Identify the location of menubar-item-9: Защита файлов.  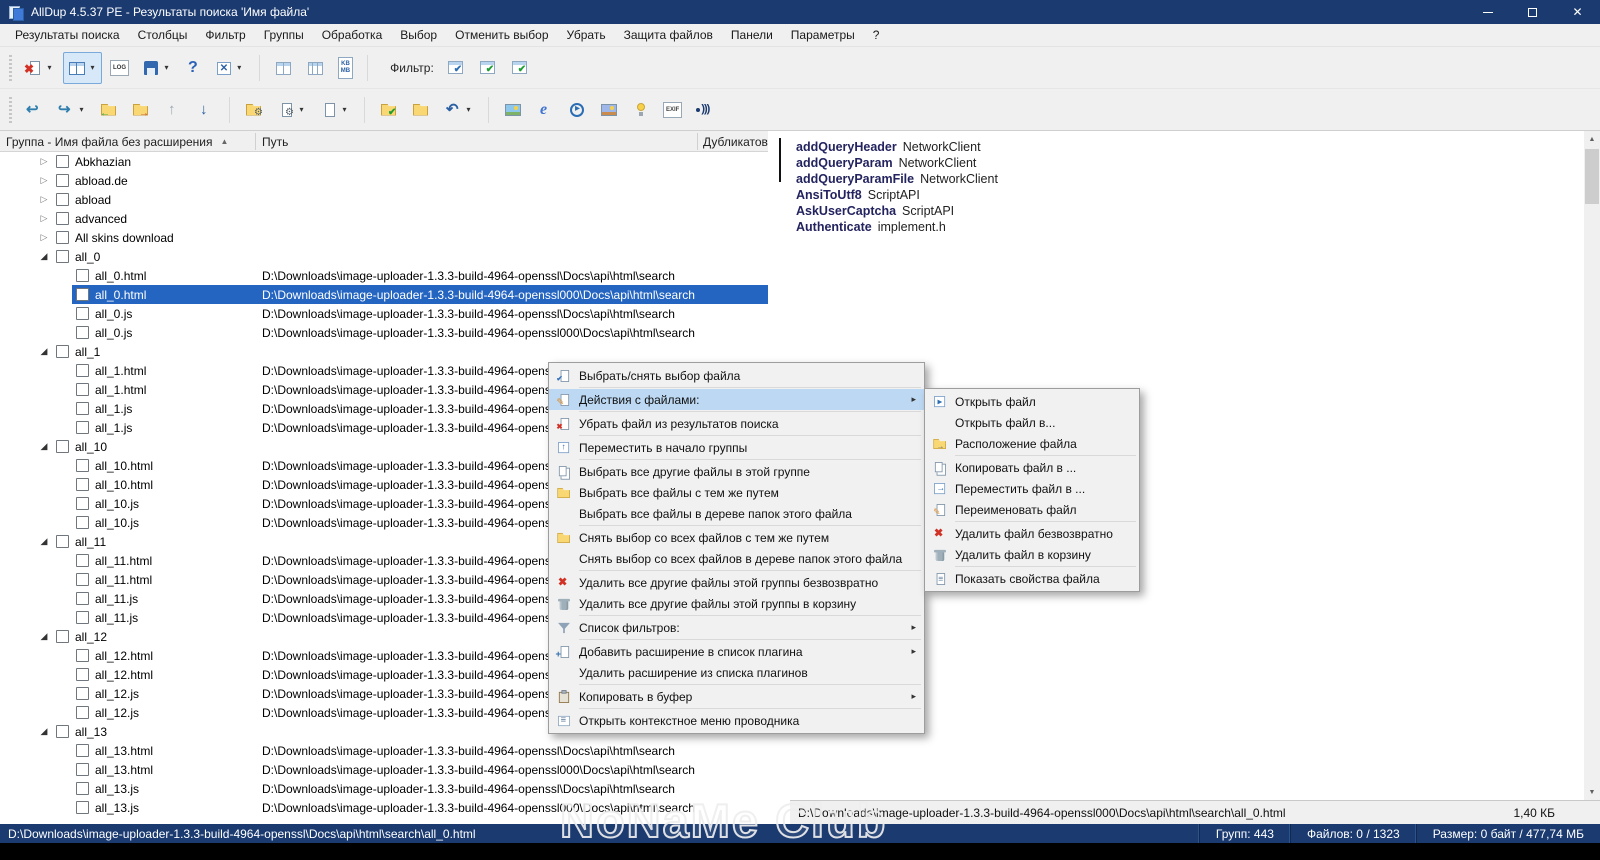
(668, 35).